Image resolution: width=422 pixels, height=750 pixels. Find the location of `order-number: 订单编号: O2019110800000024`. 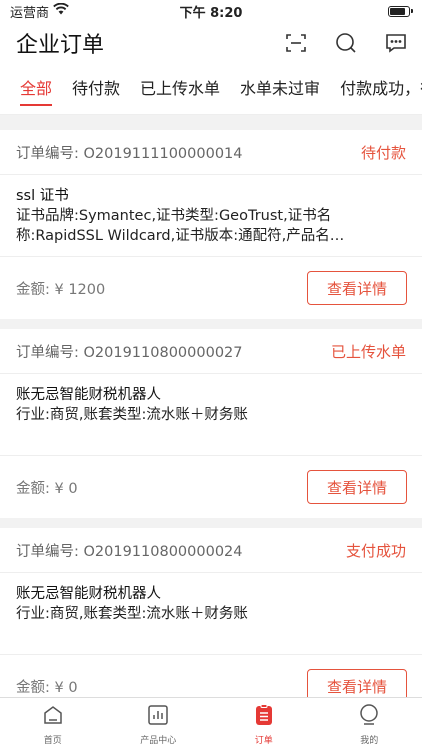

order-number: 订单编号: O2019110800000024 is located at coordinates (129, 551).